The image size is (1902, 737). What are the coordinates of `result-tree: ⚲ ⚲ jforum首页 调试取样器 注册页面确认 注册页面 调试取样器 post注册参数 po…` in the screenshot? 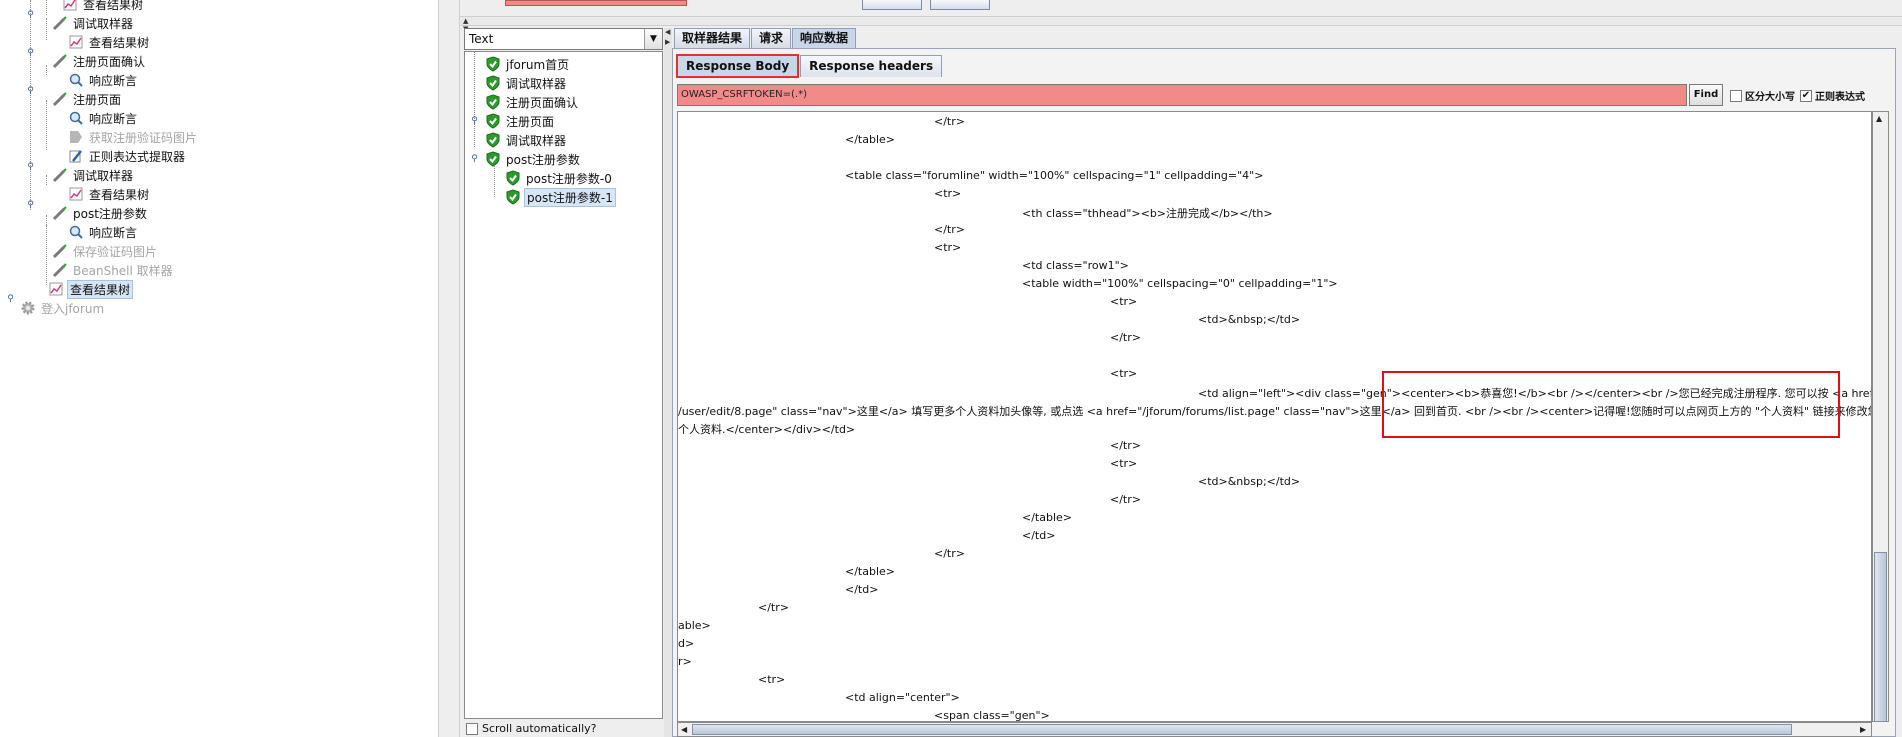 It's located at (563, 385).